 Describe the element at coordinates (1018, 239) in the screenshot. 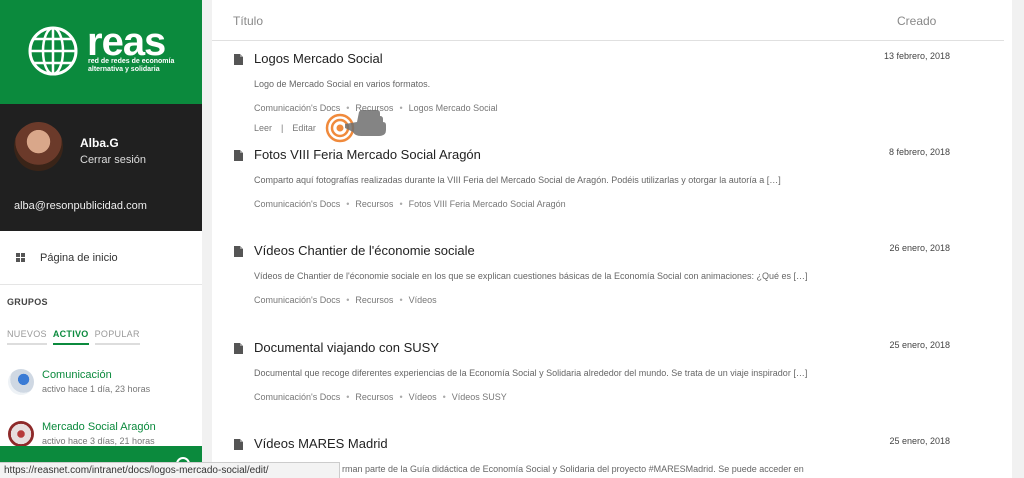

I see `scrollbar` at that location.